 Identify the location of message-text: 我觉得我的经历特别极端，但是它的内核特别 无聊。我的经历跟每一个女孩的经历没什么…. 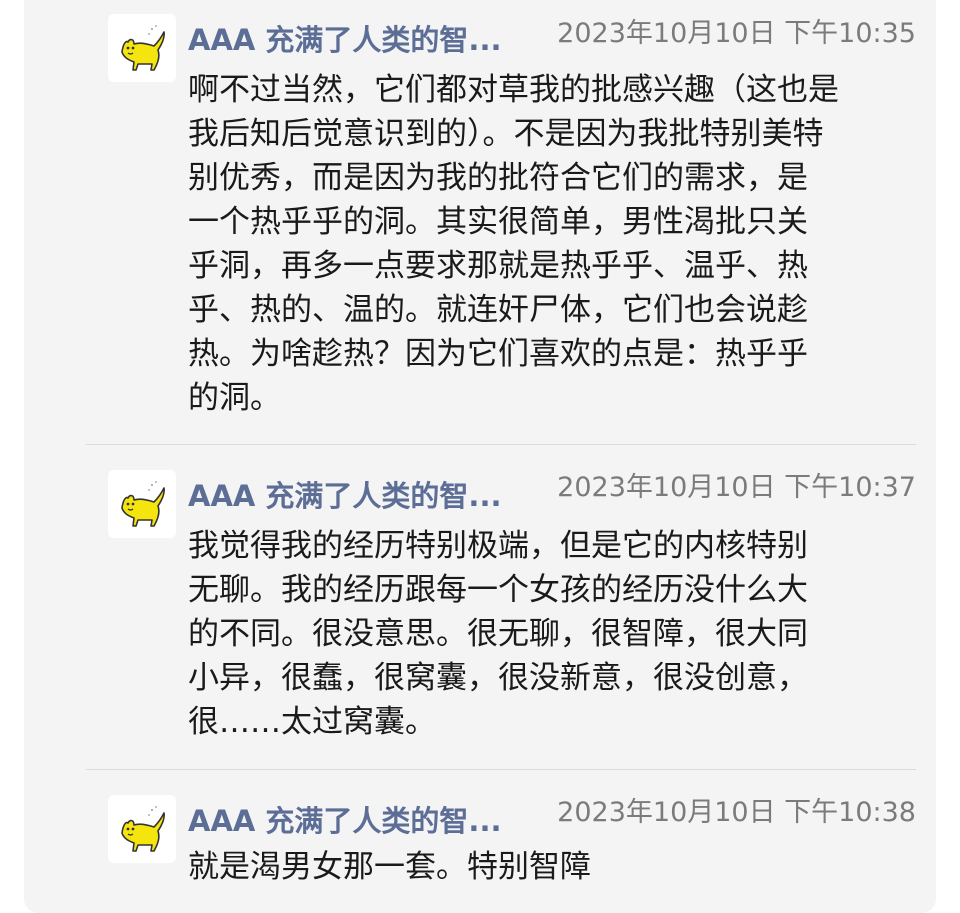
(498, 634).